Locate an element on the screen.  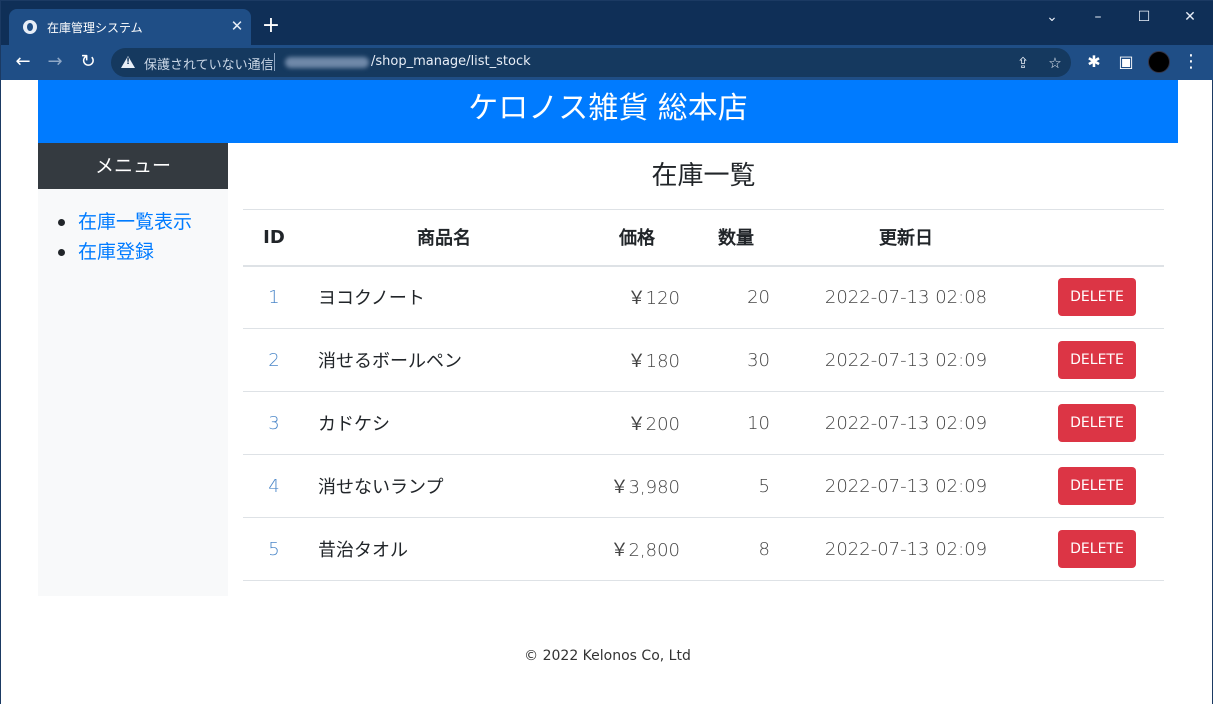
updated-date: 2022-07-13 02:08 is located at coordinates (900, 297).